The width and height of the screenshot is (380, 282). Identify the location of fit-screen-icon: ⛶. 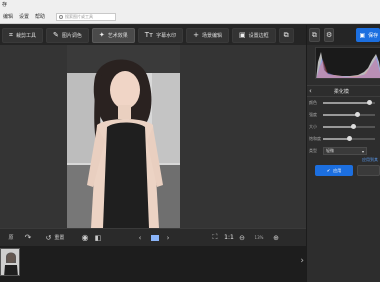
(215, 238).